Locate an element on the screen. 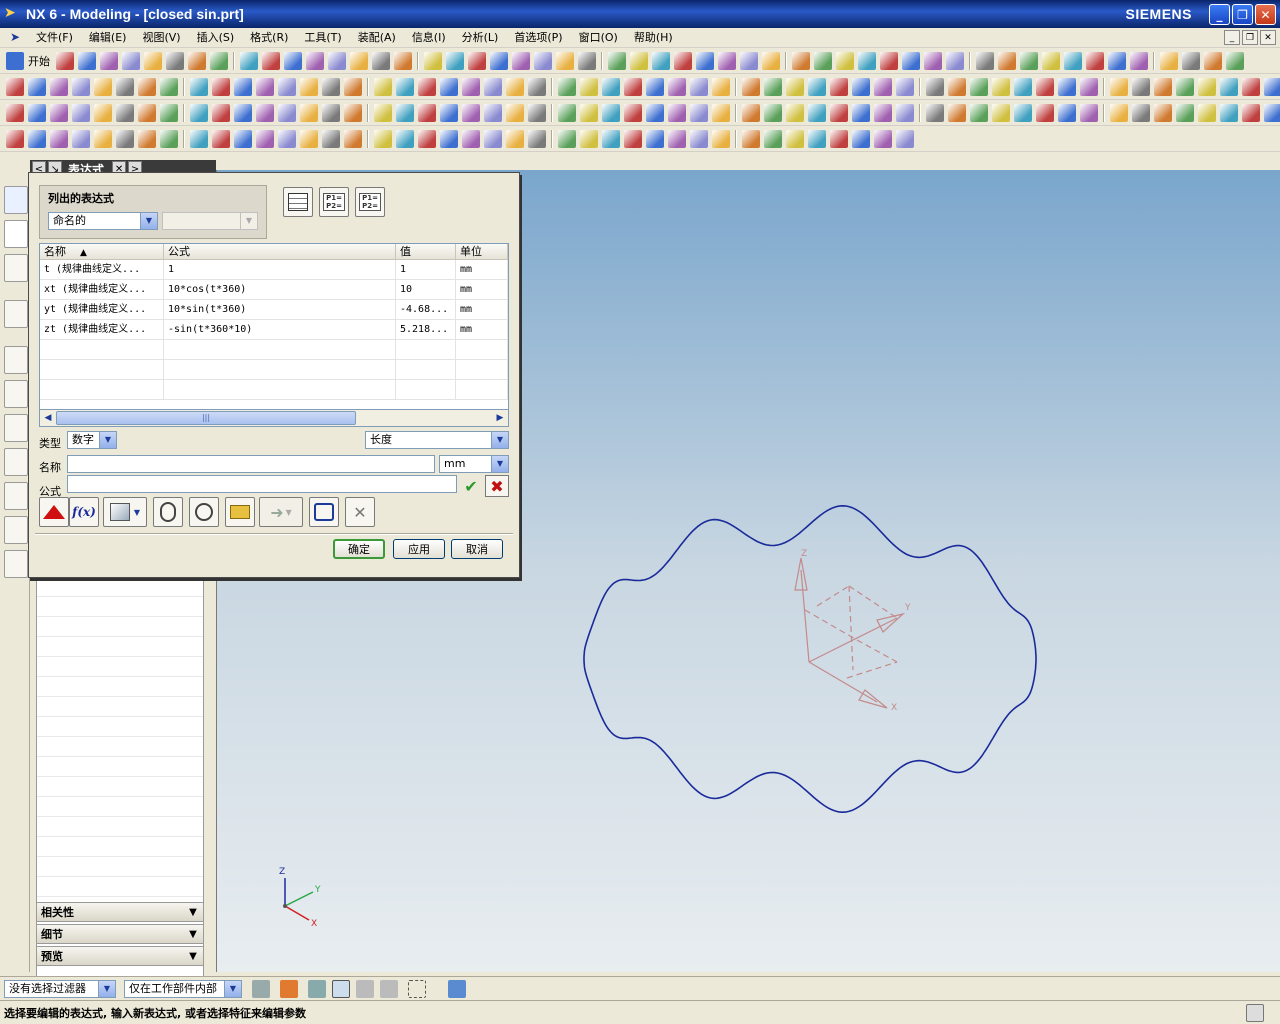  listed-expressions-select: 命名的 ▼ is located at coordinates (103, 221).